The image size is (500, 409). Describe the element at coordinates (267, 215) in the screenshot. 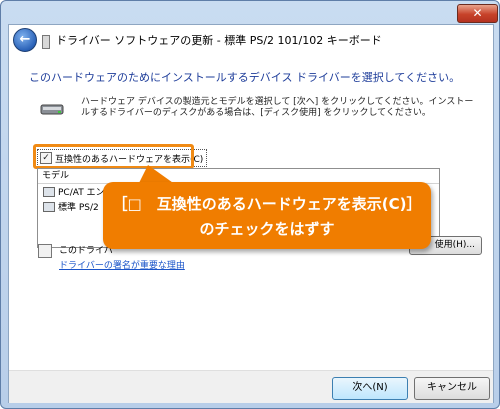

I see `instruction-callout: ［□ 互換性のあるハードウェアを表示(C)］ のチェックをはずす` at that location.